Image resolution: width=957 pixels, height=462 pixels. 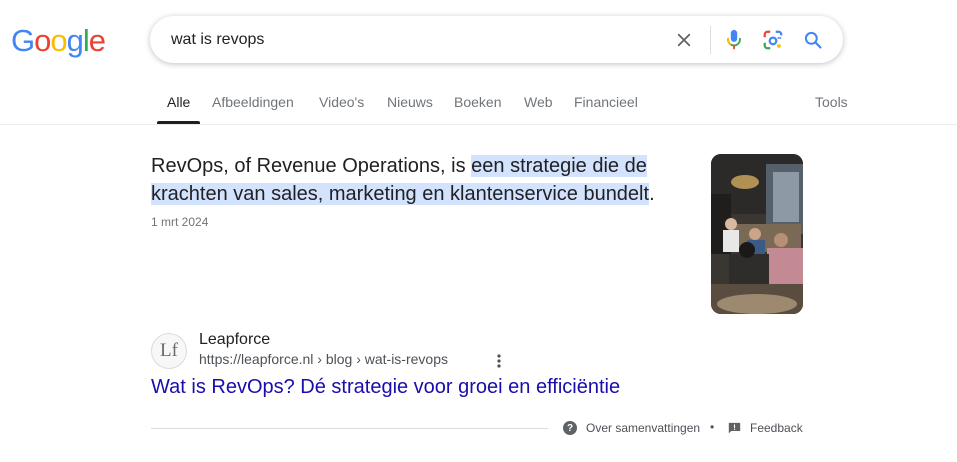 I want to click on logo-letter-g: G, so click(x=23, y=40).